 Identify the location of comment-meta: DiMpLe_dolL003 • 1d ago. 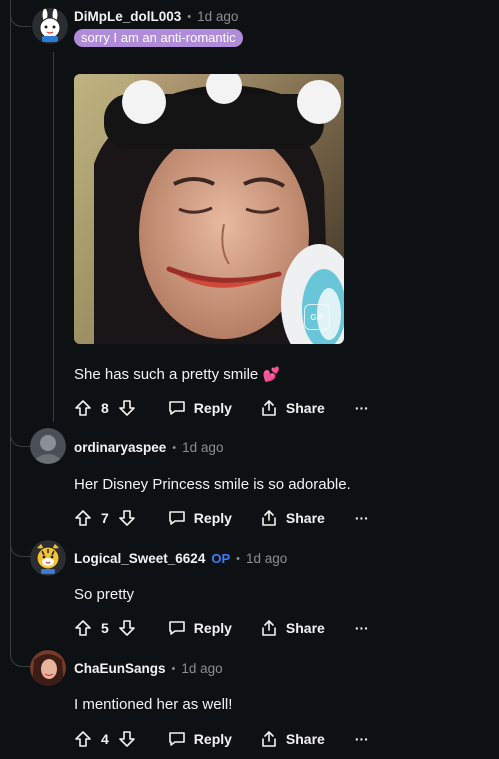
(156, 16).